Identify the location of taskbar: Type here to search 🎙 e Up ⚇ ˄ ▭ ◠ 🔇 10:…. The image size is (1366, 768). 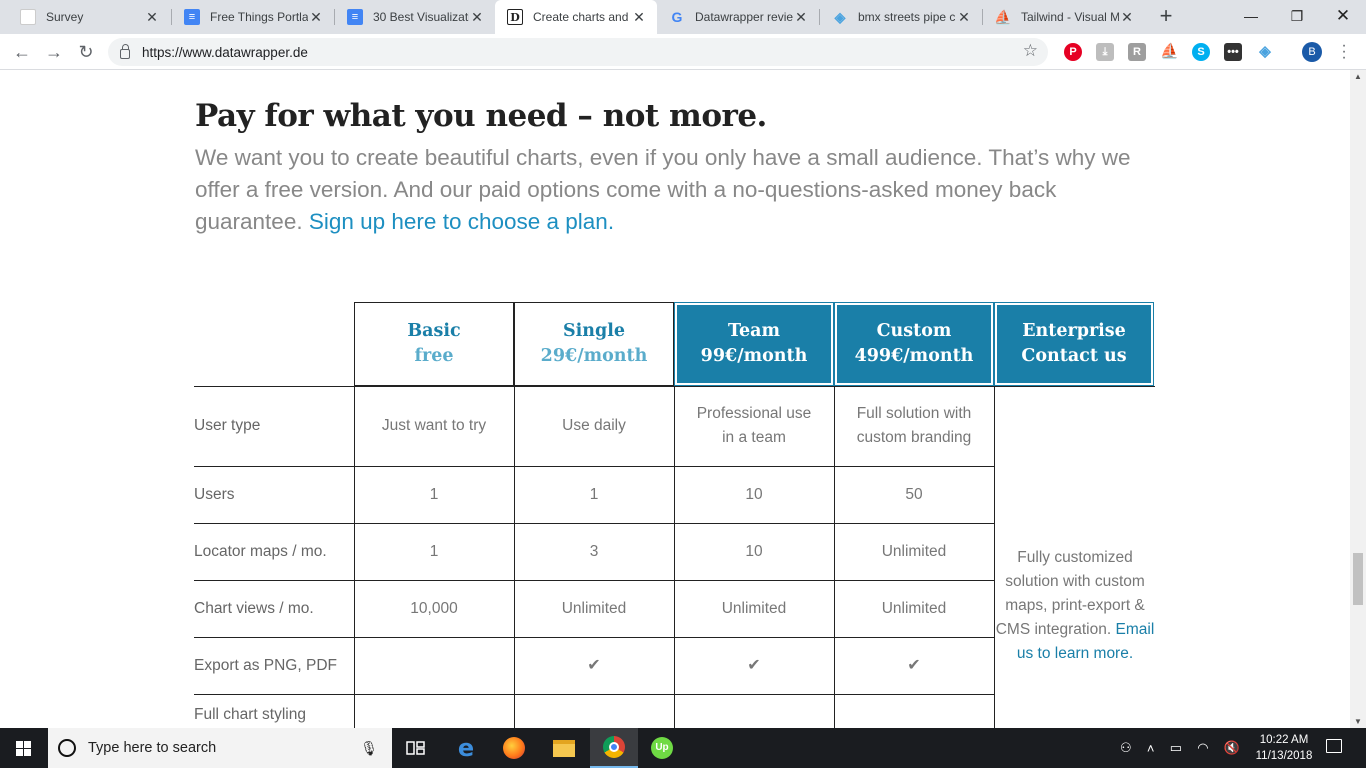
(683, 748).